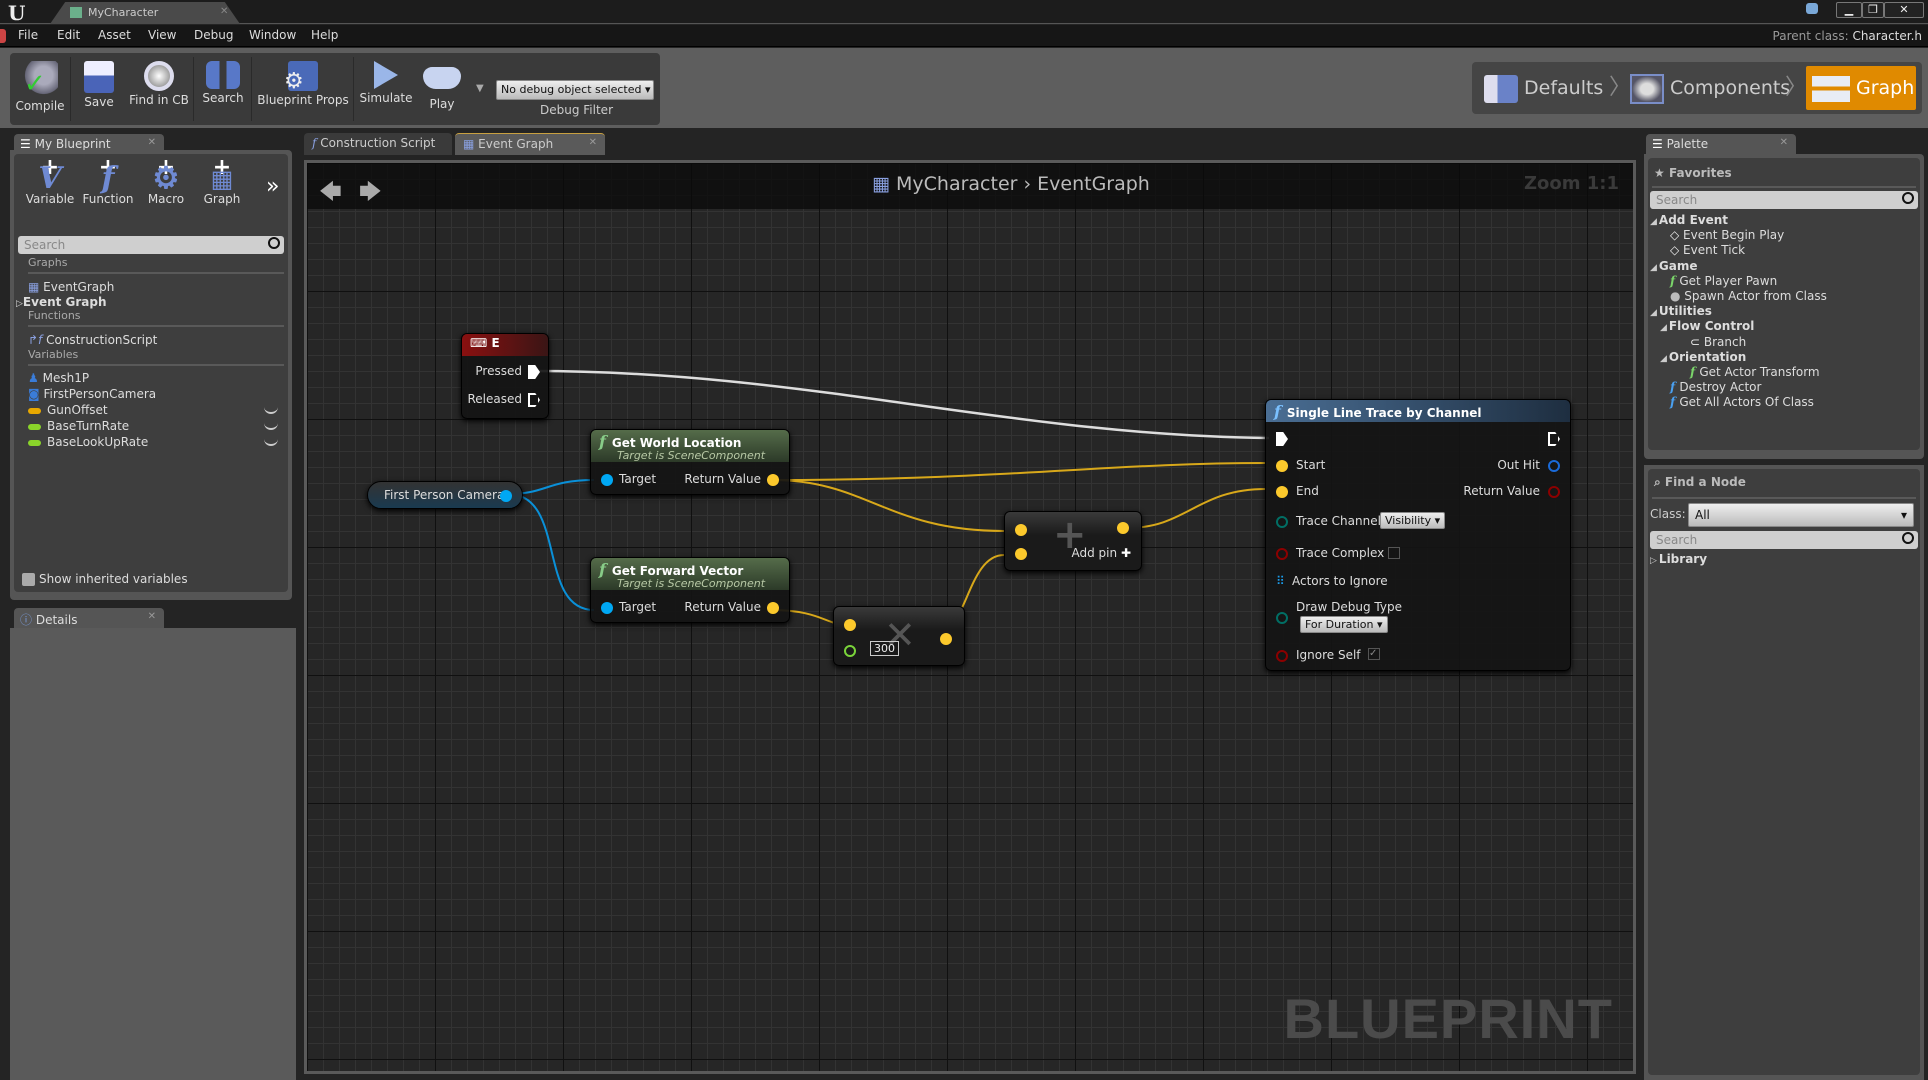  Describe the element at coordinates (303, 89) in the screenshot. I see `blueprint-props-button: ⚙ Blueprint Props` at that location.